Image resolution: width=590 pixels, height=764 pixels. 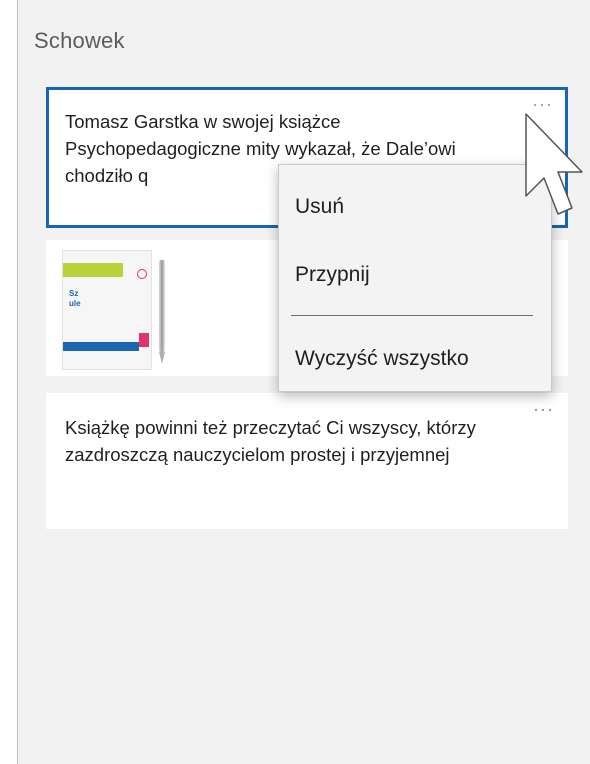 I want to click on menu-item-pin: Przypnij, so click(x=332, y=275).